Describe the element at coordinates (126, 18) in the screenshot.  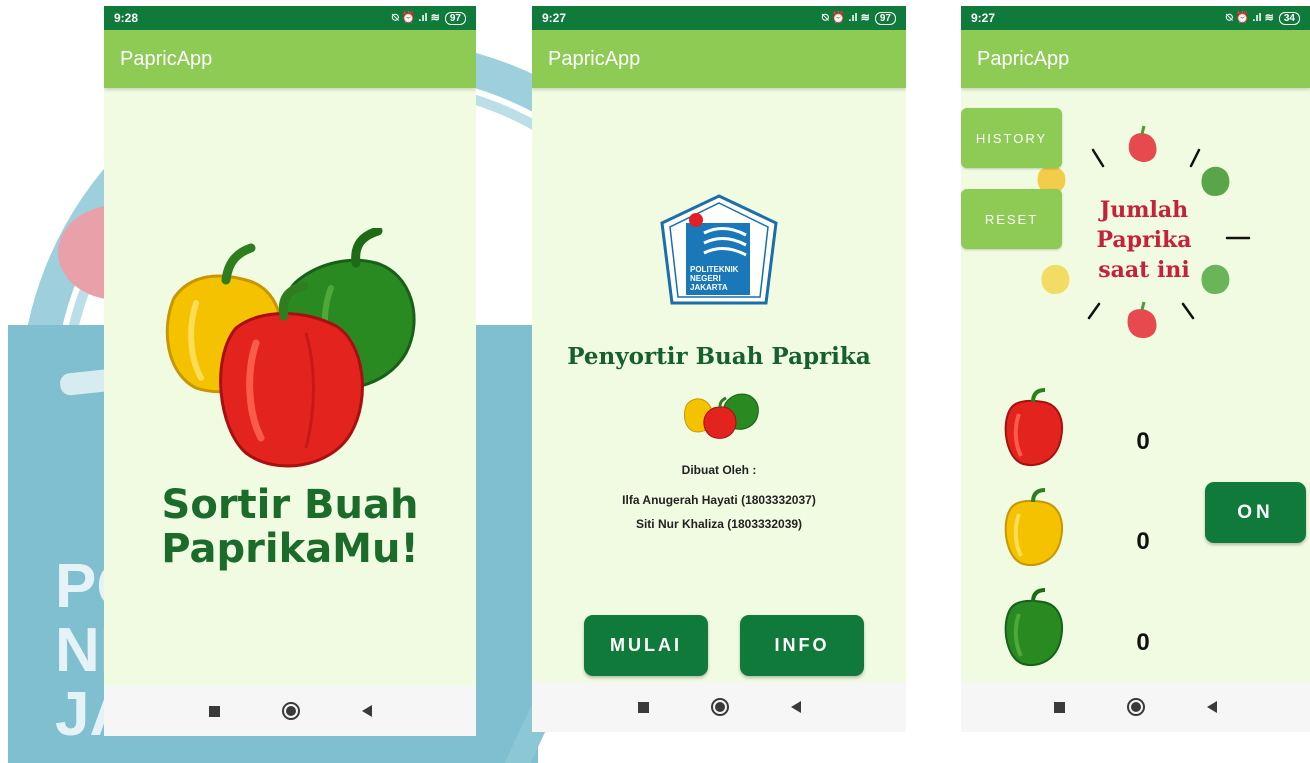
I see `status-time: 9:28` at that location.